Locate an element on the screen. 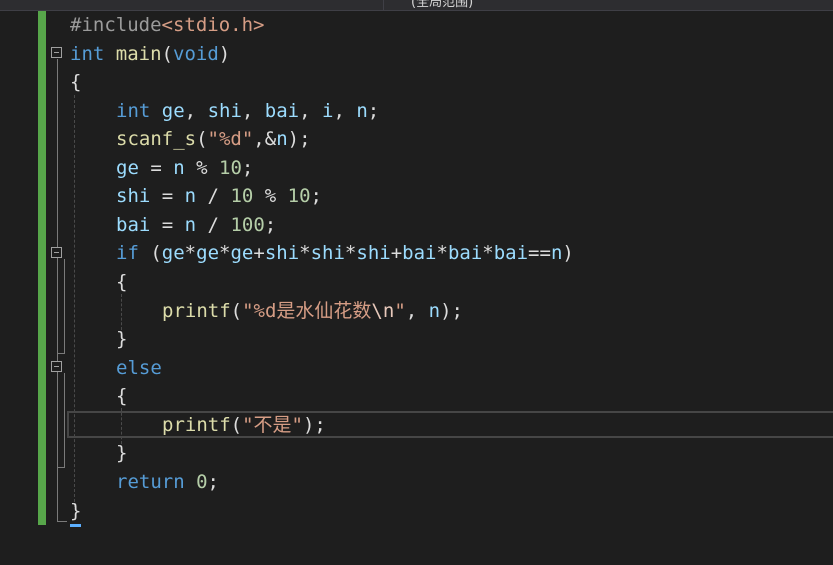  function-scanf-s: scanf_s is located at coordinates (156, 139).